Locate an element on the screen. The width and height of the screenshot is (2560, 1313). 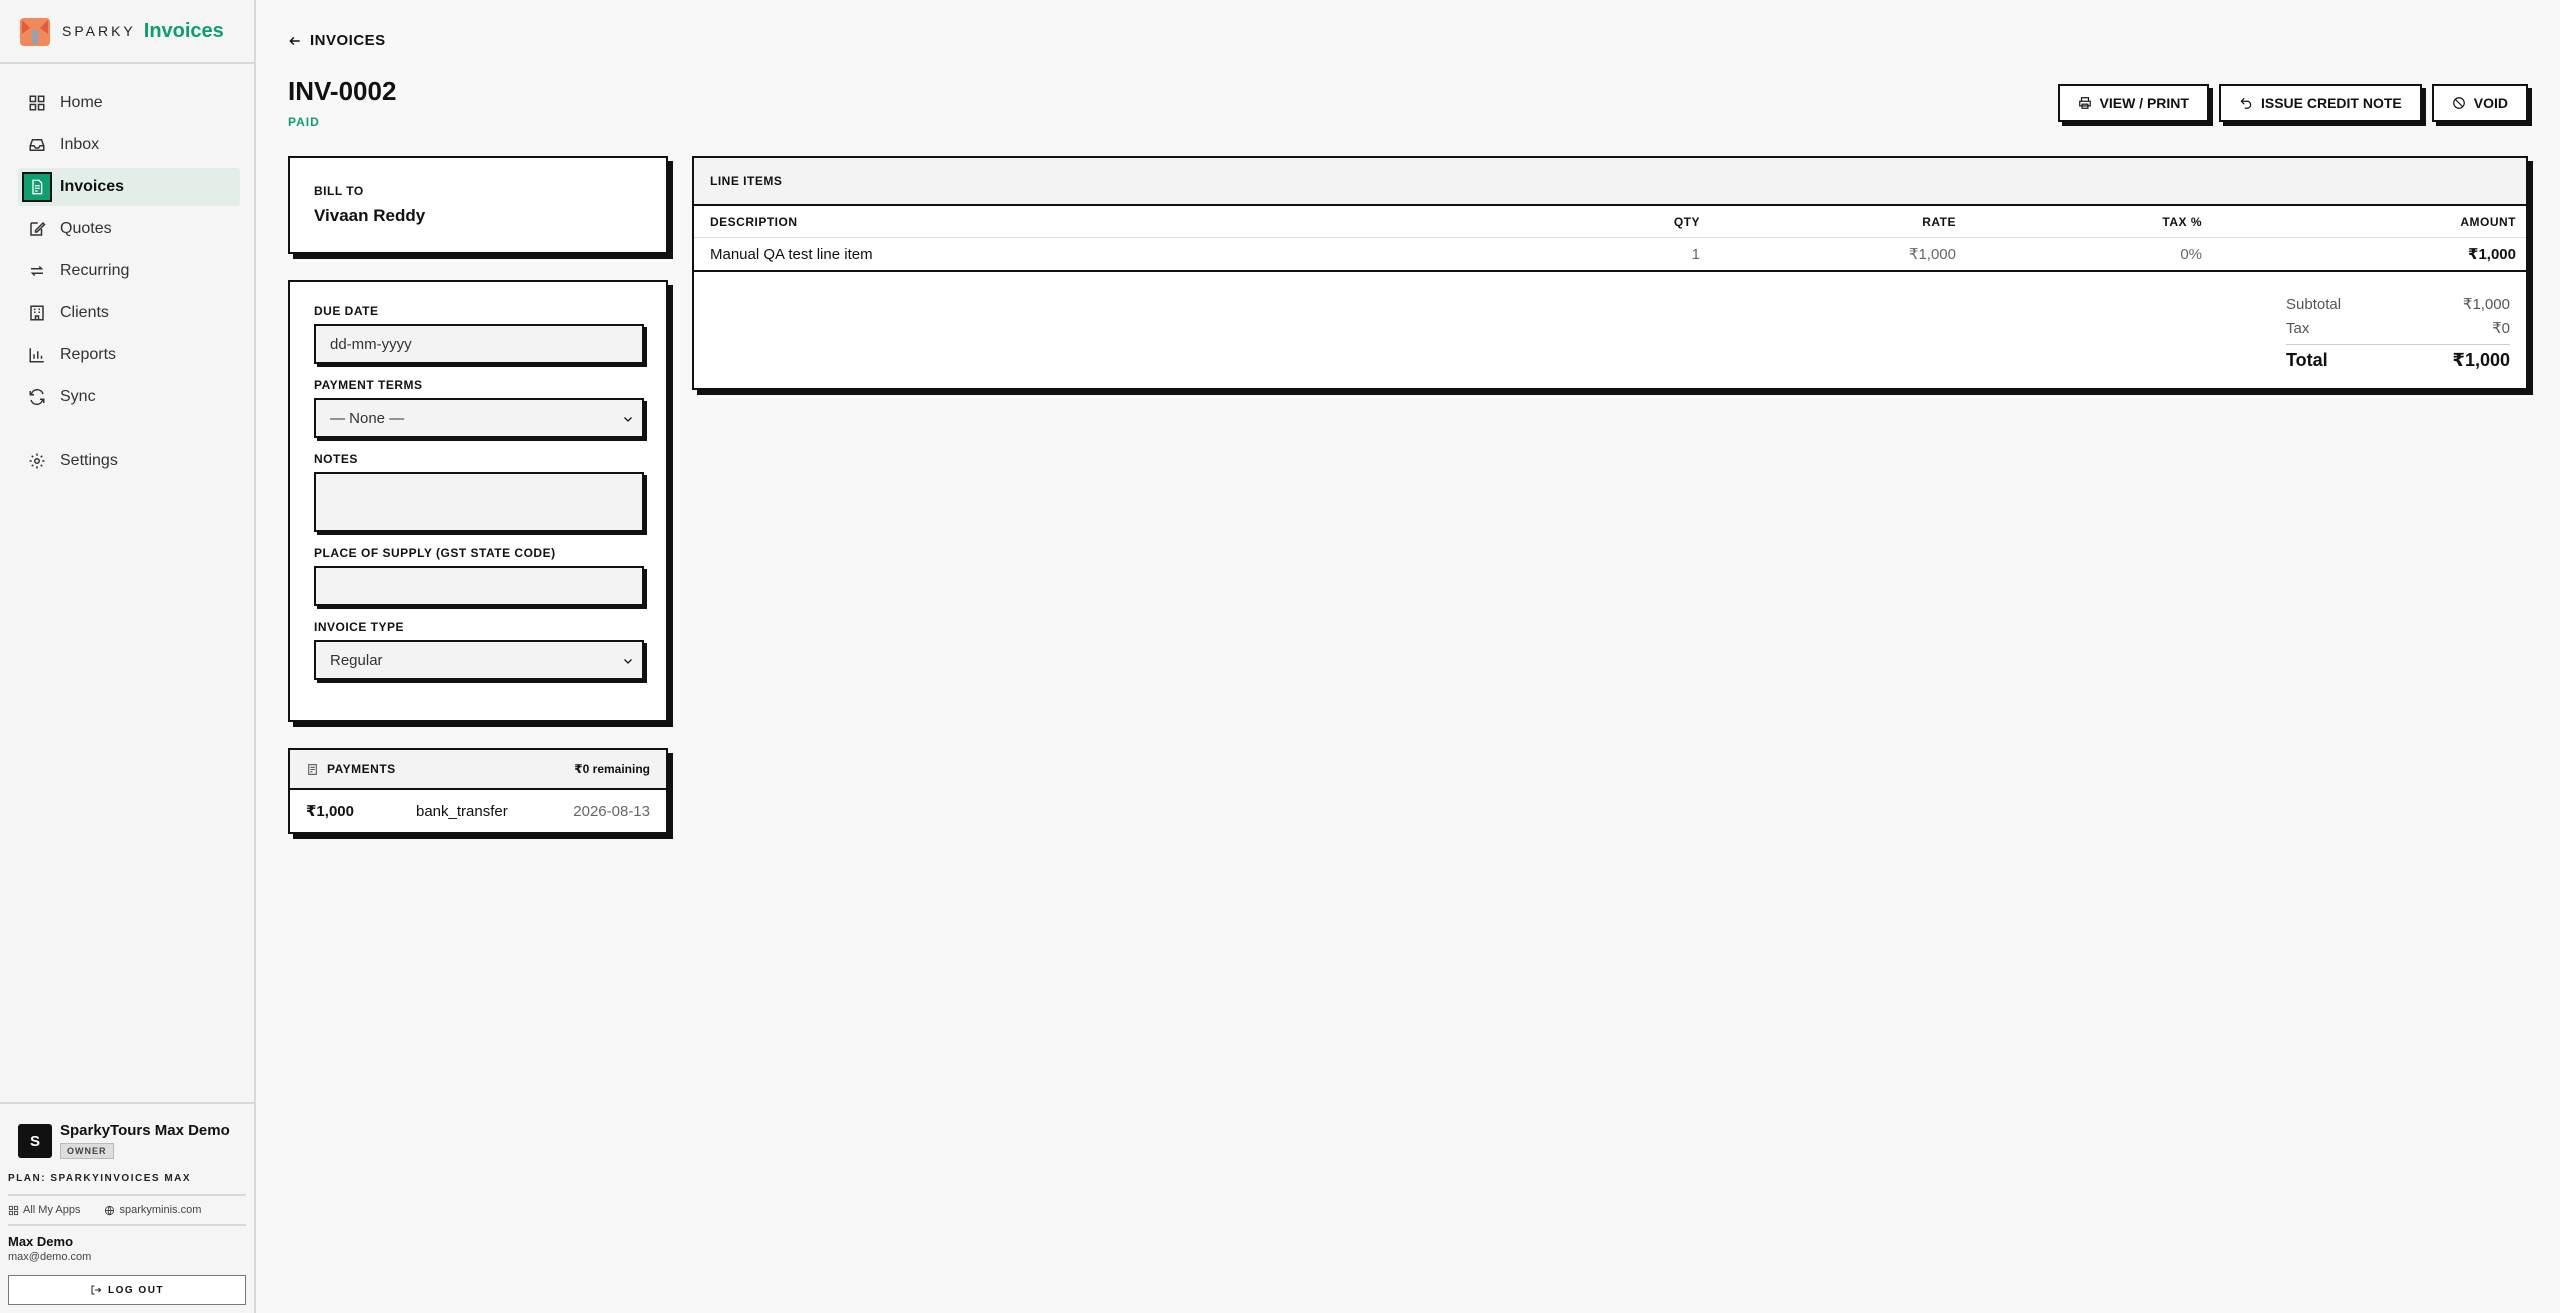
brand: SPARKY Invoices is located at coordinates (127, 32).